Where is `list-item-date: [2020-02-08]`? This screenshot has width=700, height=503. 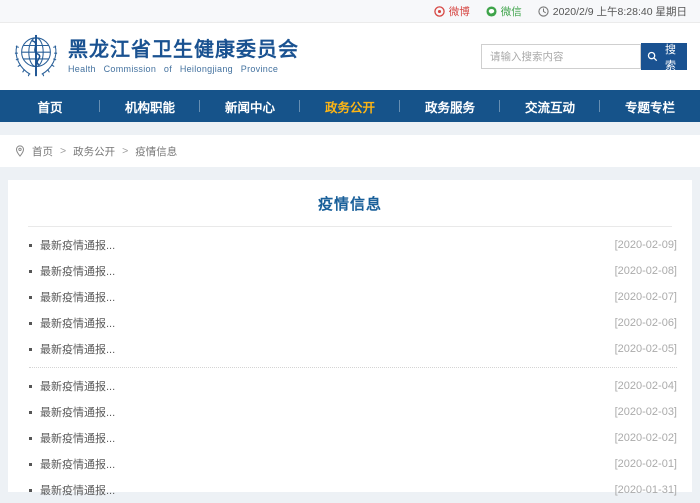 list-item-date: [2020-02-08] is located at coordinates (645, 271).